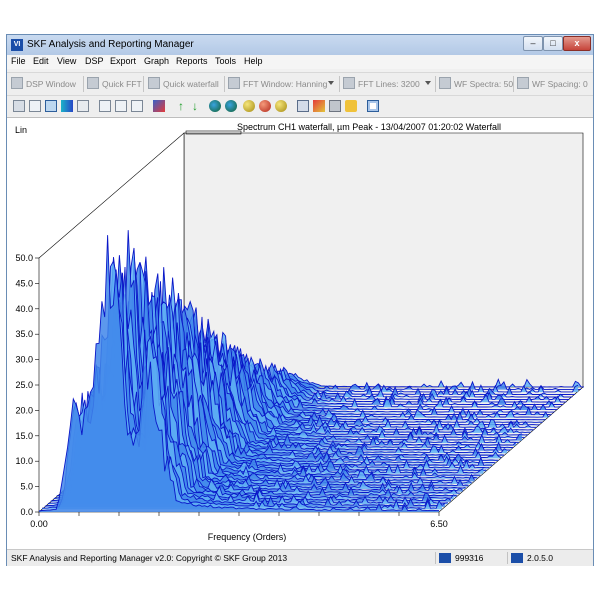  Describe the element at coordinates (123, 61) in the screenshot. I see `menu-export: Export` at that location.